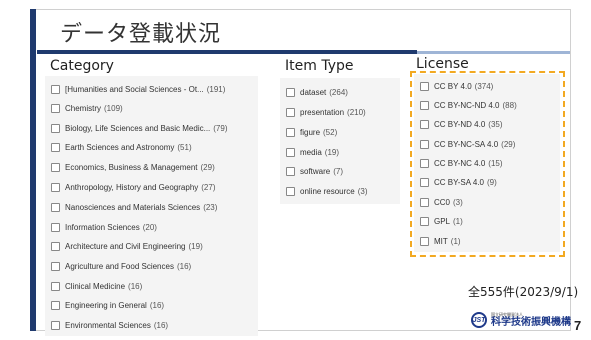 The height and width of the screenshot is (340, 591). What do you see at coordinates (442, 64) in the screenshot?
I see `license-heading: License` at bounding box center [442, 64].